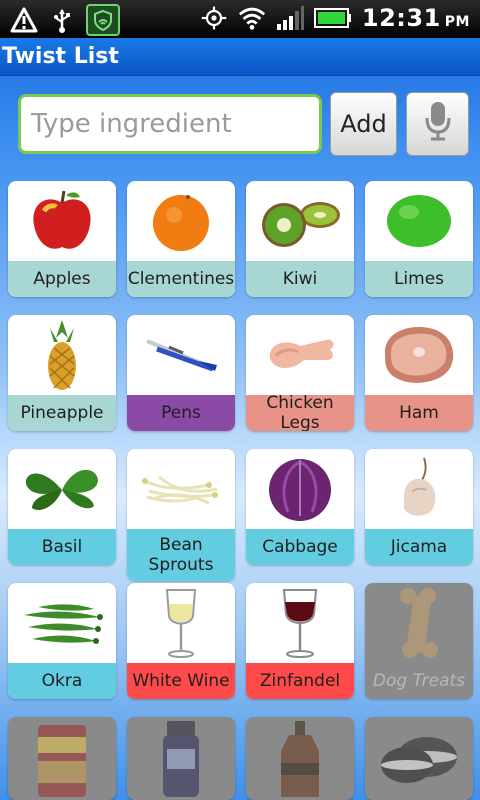 This screenshot has width=480, height=800. I want to click on tile-label: Limes, so click(419, 279).